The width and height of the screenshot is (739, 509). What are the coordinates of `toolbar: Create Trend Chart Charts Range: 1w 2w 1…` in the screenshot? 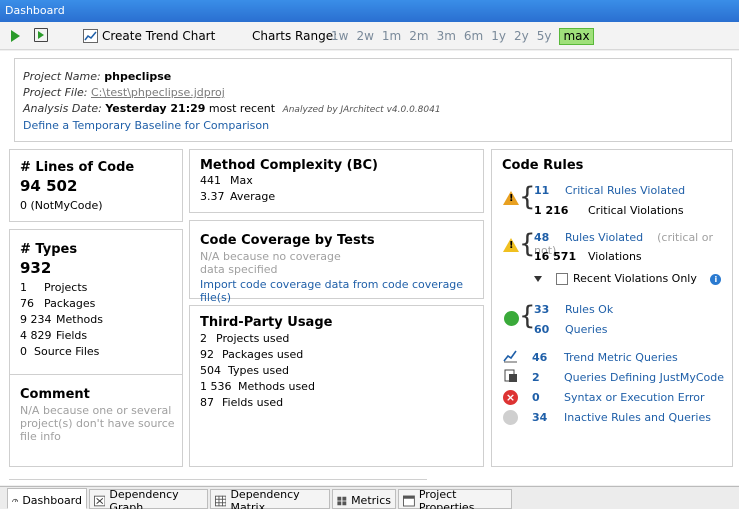 It's located at (369, 36).